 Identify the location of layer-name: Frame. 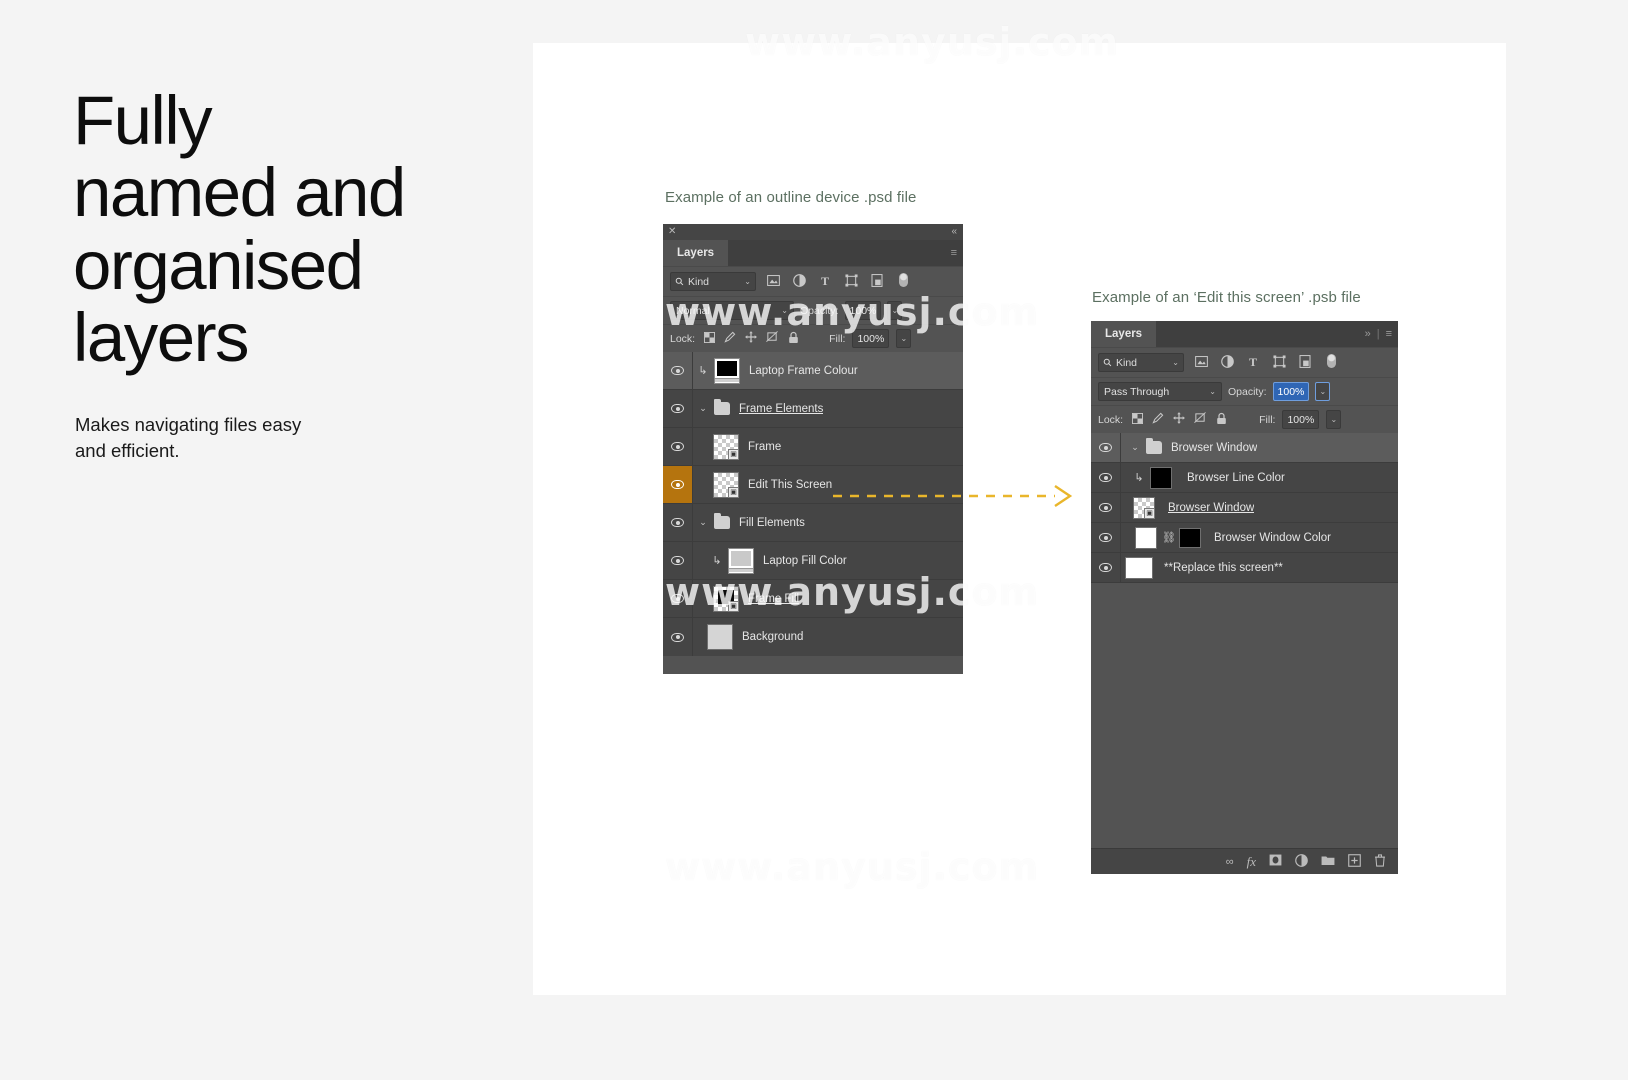
(762, 447).